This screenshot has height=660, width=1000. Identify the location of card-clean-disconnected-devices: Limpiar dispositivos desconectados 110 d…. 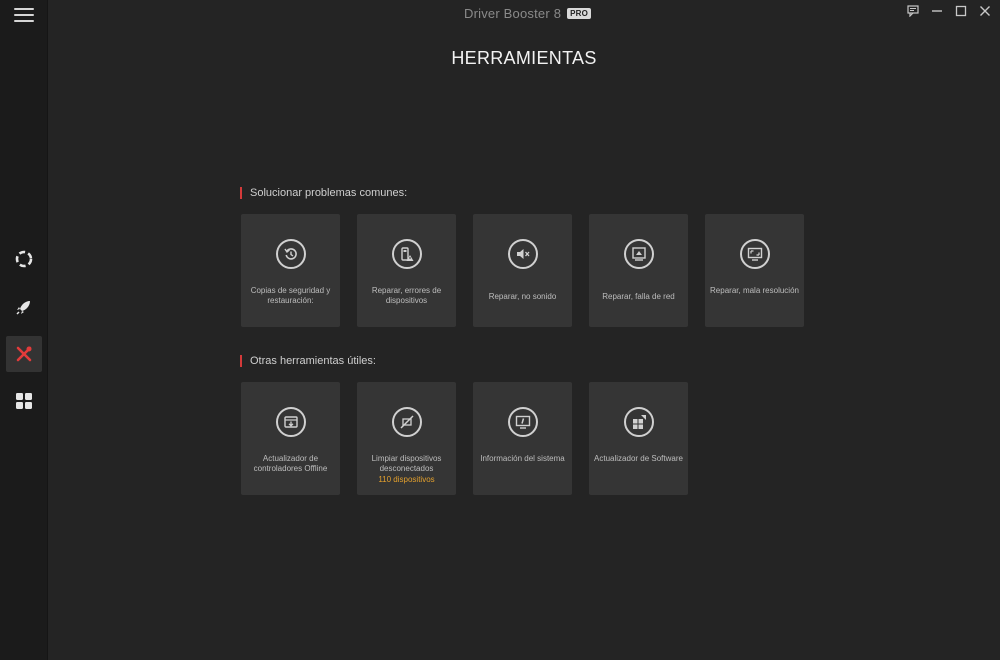
(406, 438).